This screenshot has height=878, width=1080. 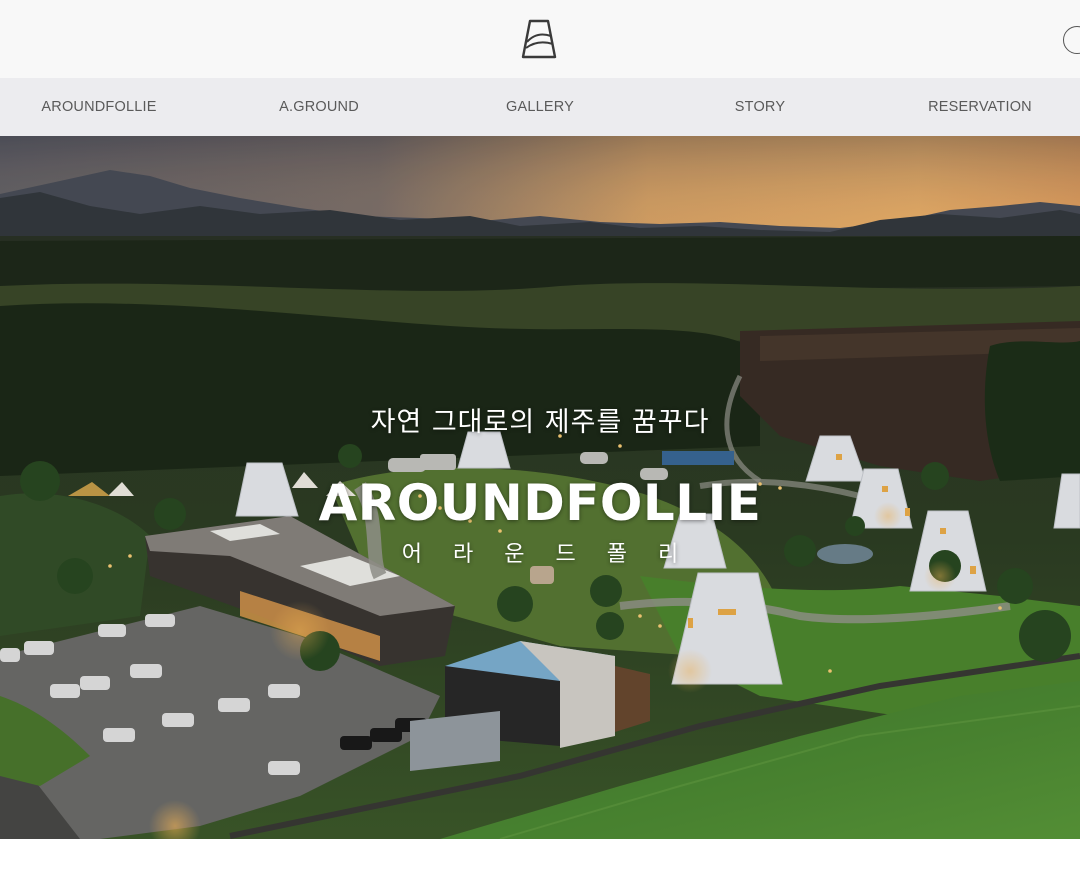 What do you see at coordinates (540, 503) in the screenshot?
I see `hero-title: AROUNDFOLLIE` at bounding box center [540, 503].